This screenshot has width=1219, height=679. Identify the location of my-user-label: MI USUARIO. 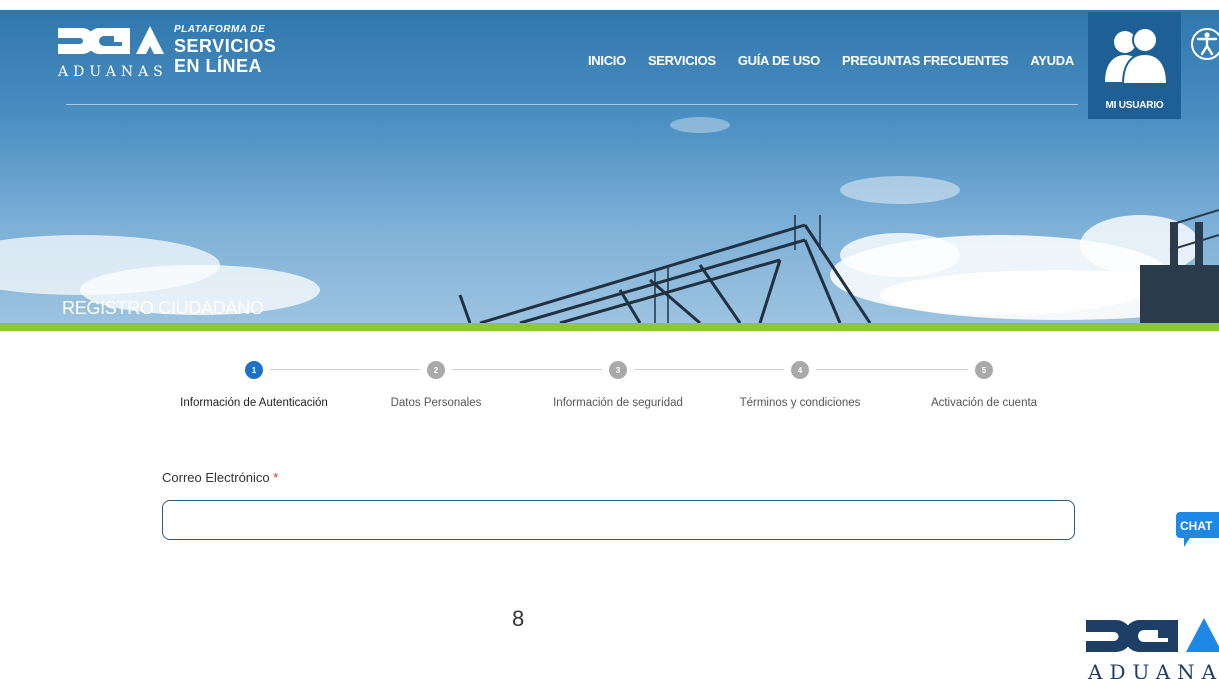
(1134, 105).